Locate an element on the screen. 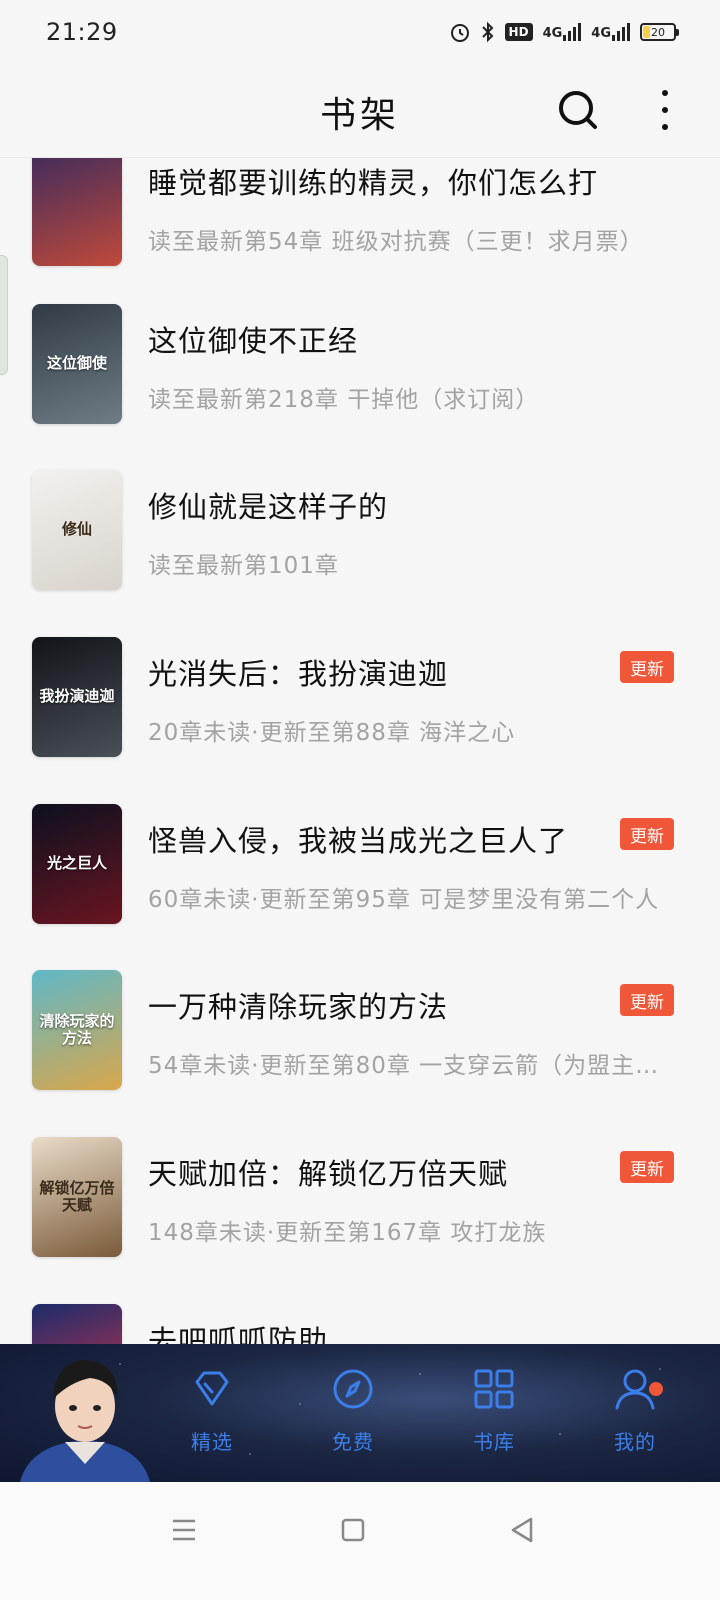 The image size is (720, 1600). battery-level: 20 is located at coordinates (658, 32).